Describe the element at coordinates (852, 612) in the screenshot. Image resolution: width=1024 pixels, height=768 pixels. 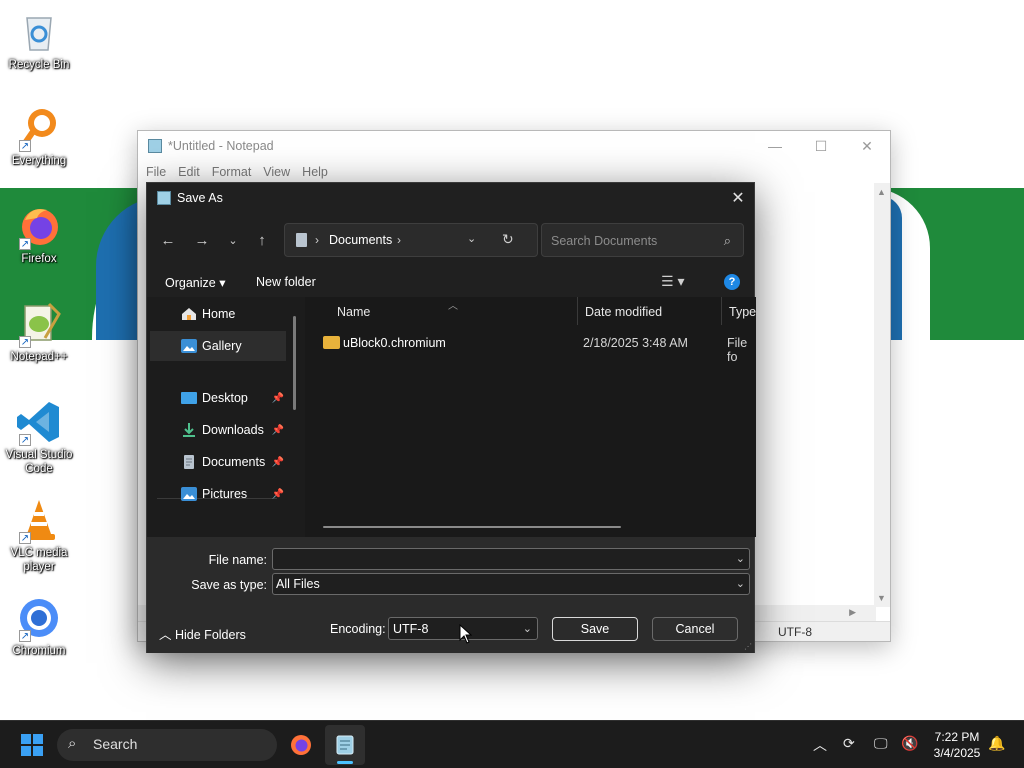
I see `scroll-right-icon: ▶` at that location.